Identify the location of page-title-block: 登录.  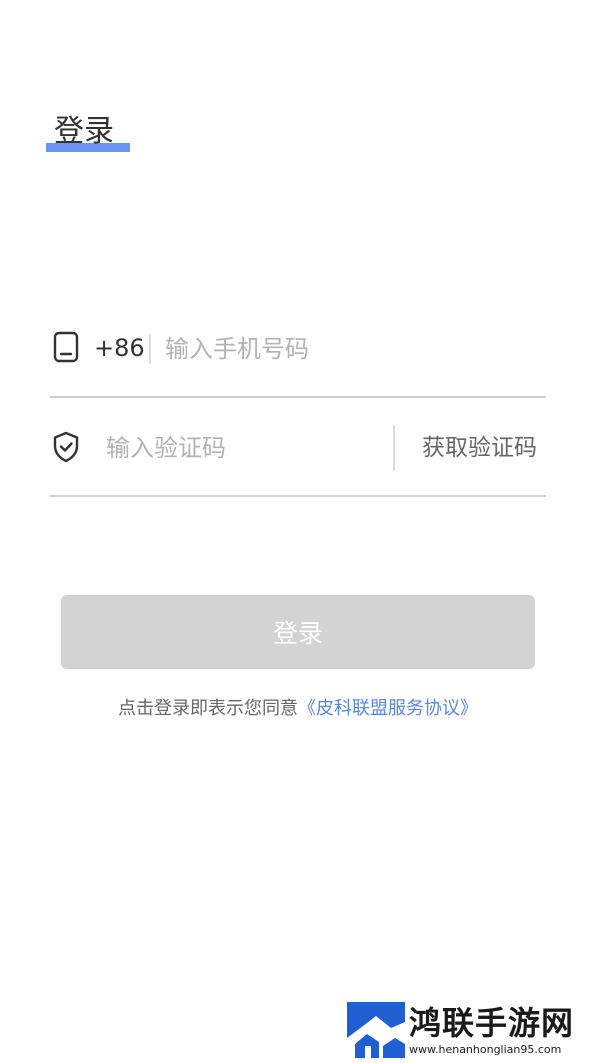
(88, 133).